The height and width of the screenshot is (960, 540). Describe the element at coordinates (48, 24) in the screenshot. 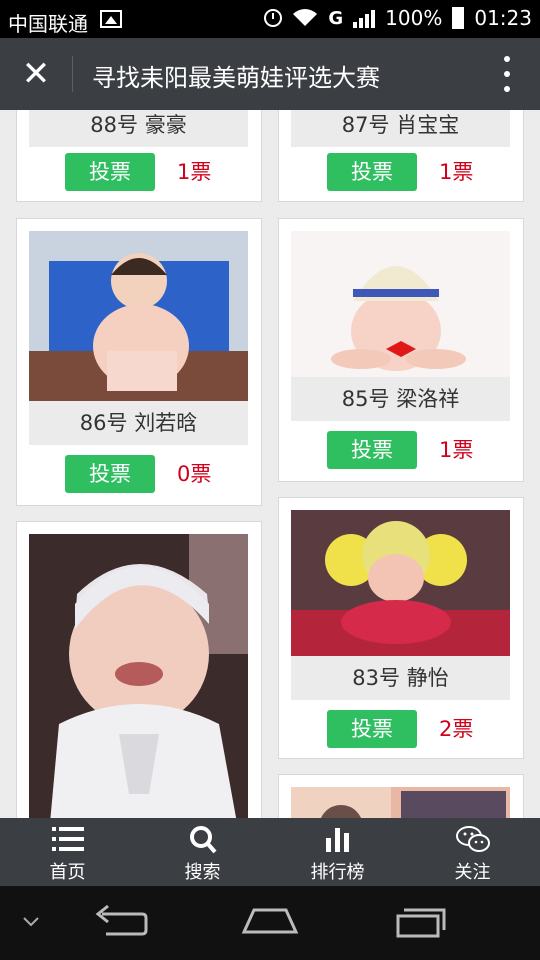

I see `carrier-label: 中国联通` at that location.